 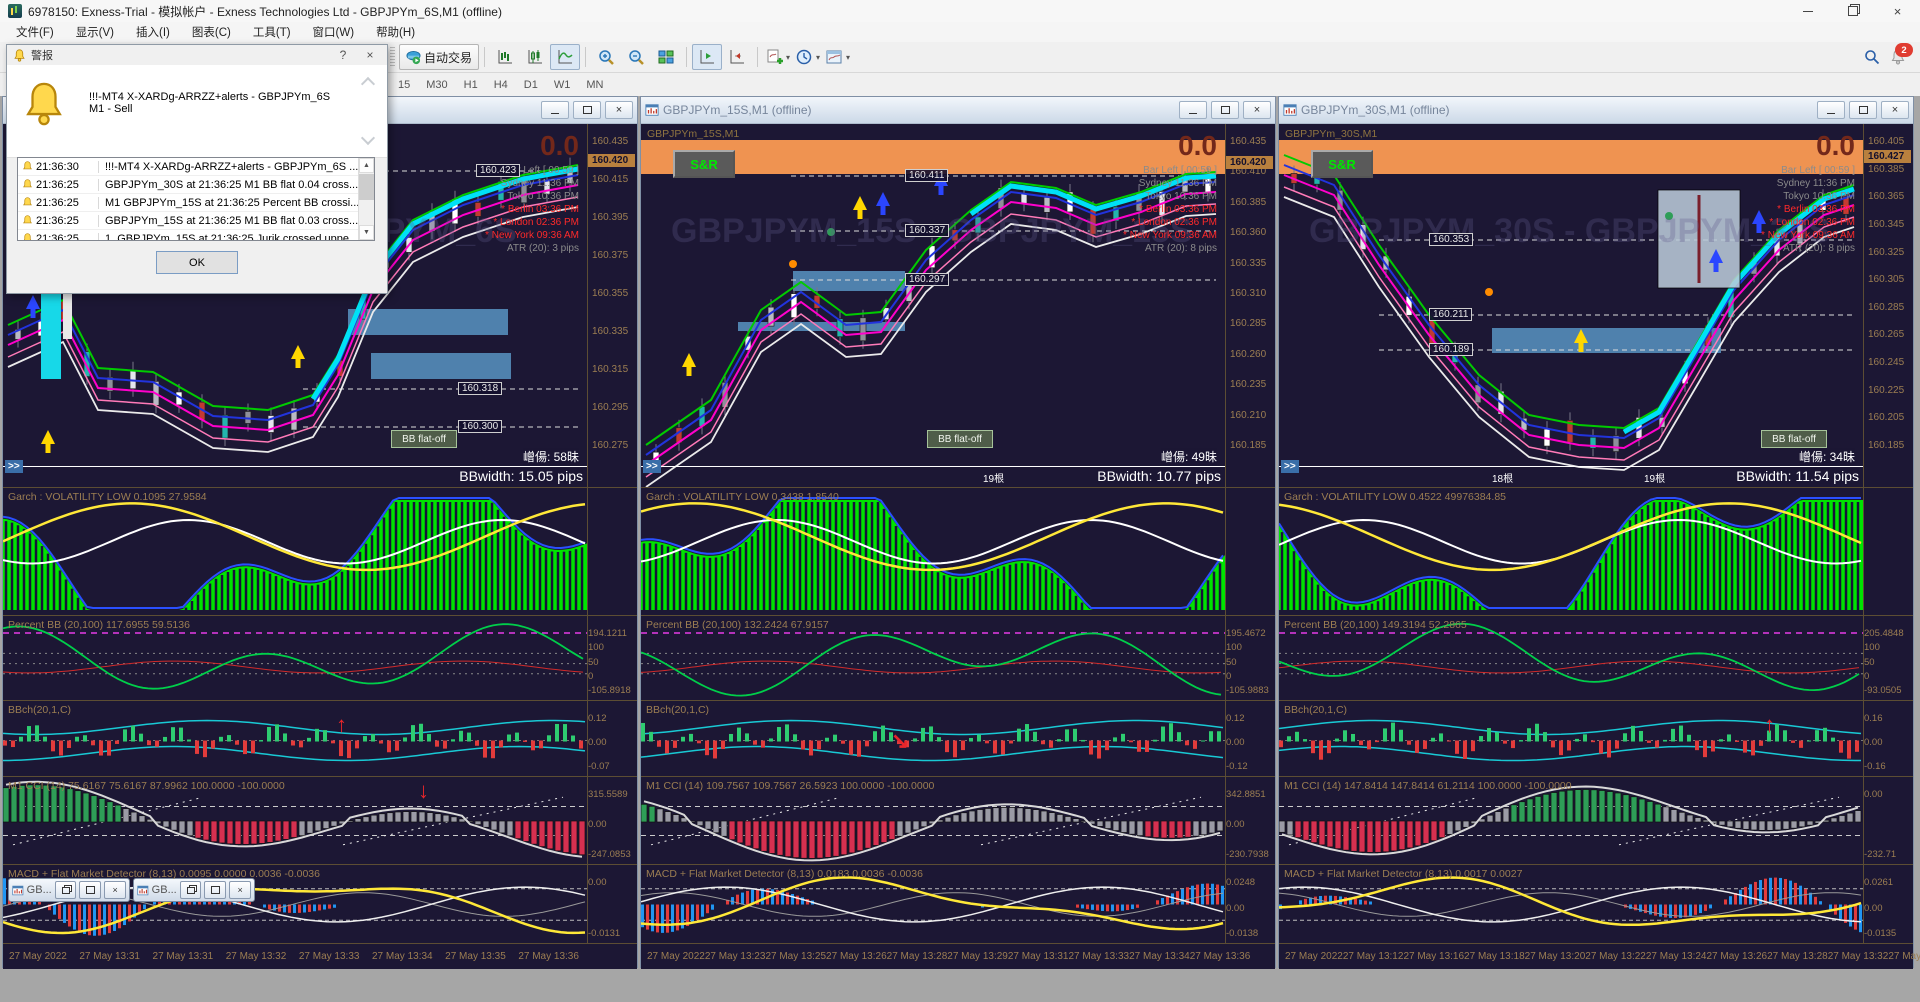 What do you see at coordinates (197, 55) in the screenshot?
I see `alert-dialog-titlebar: 警报 ? ×` at bounding box center [197, 55].